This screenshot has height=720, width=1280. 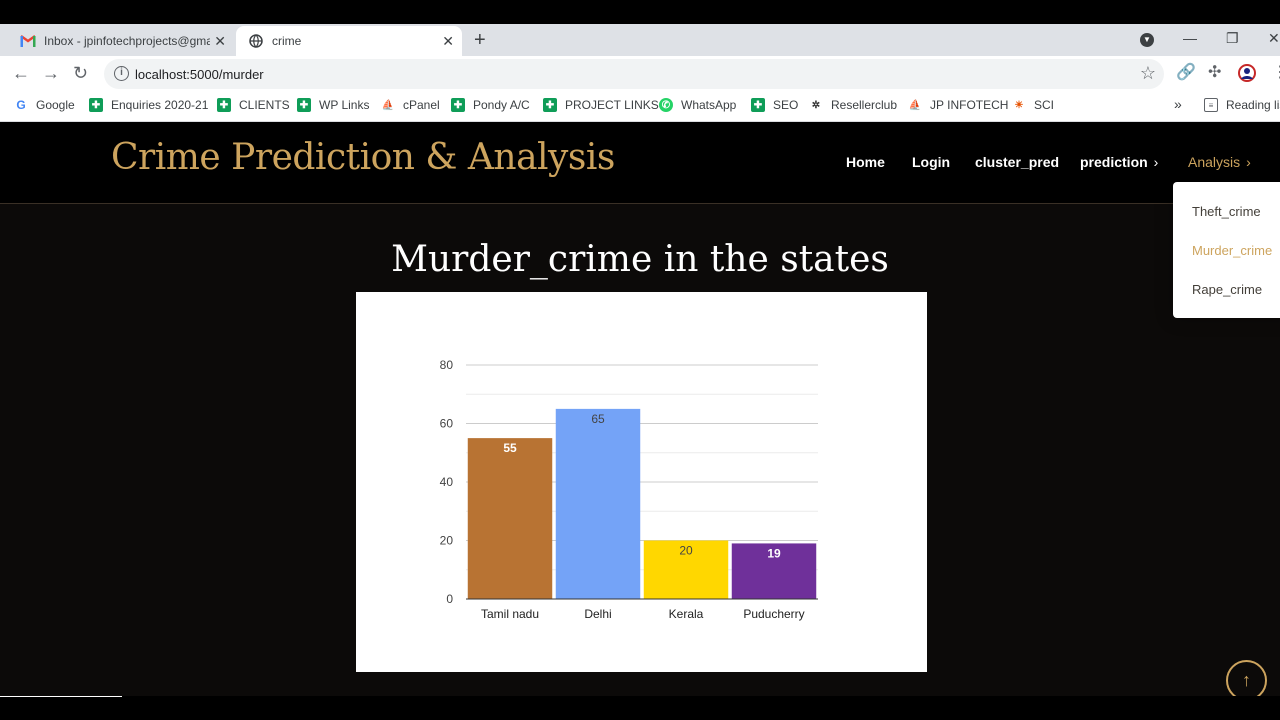 I want to click on x-tick-label: Tamil nadu, so click(x=510, y=614).